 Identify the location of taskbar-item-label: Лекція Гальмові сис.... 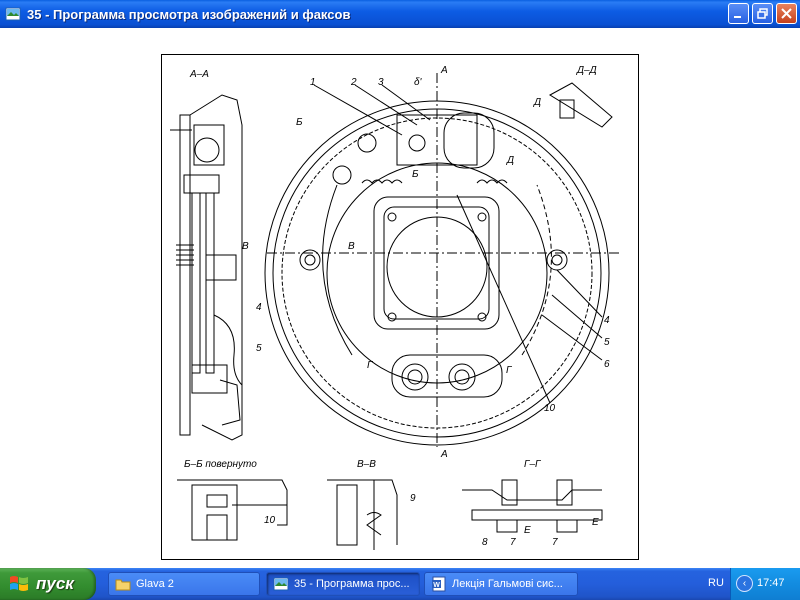
(507, 584).